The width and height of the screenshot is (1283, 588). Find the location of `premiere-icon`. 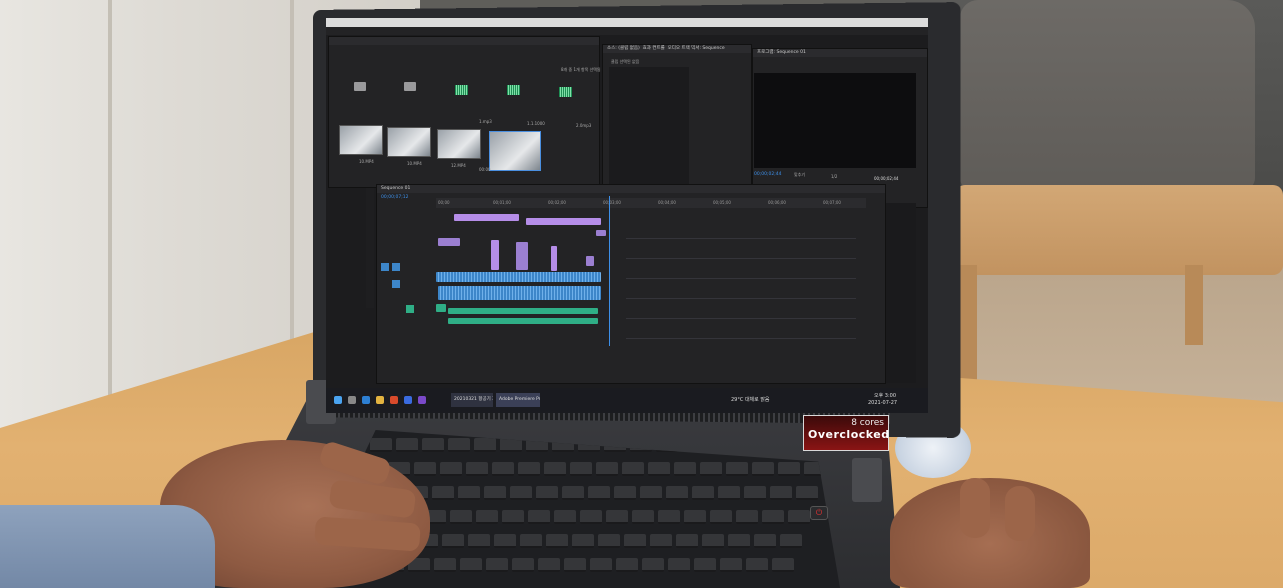

premiere-icon is located at coordinates (422, 400).